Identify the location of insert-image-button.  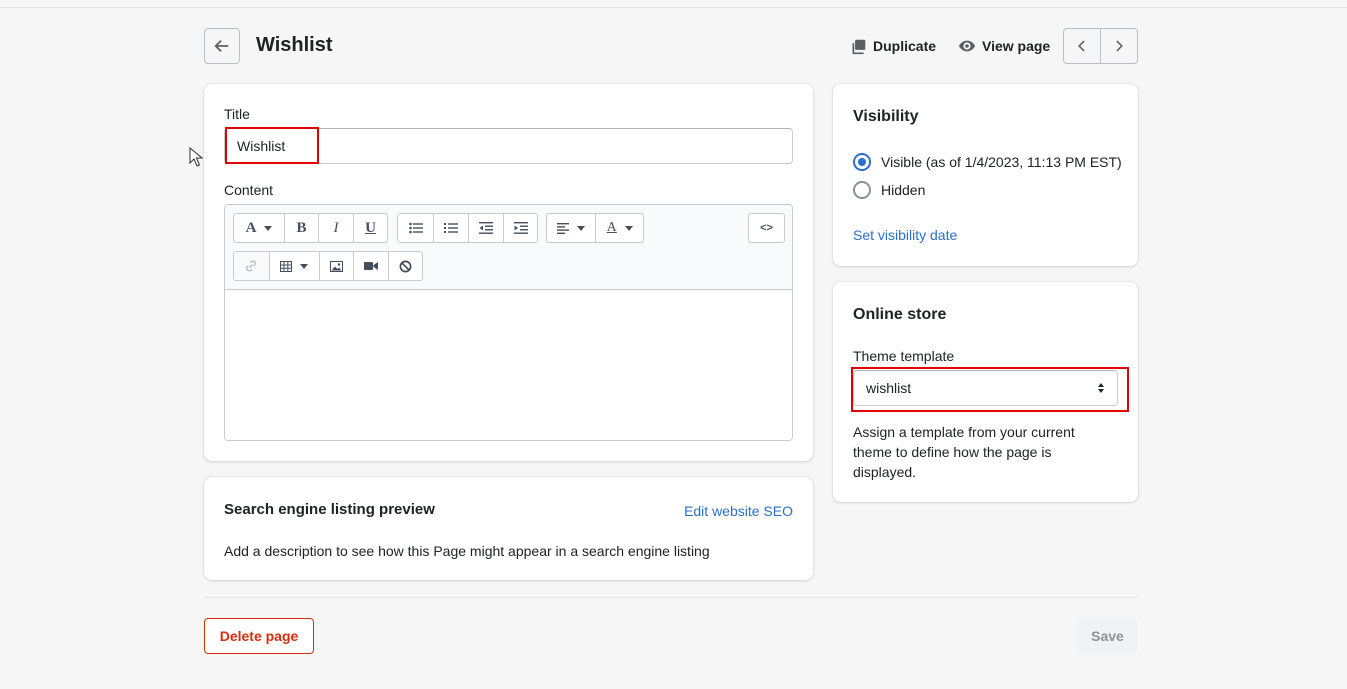
(336, 266).